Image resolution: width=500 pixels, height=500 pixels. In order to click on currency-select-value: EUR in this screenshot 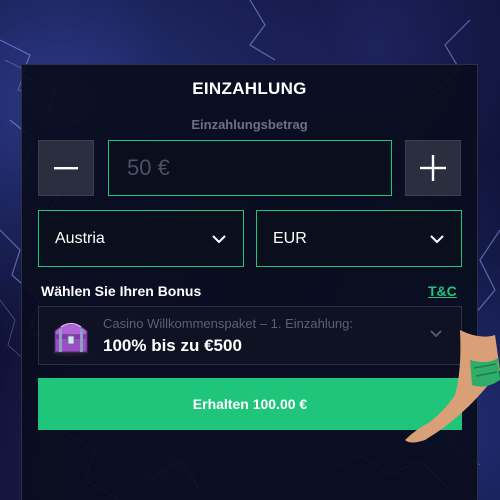, I will do `click(290, 238)`.